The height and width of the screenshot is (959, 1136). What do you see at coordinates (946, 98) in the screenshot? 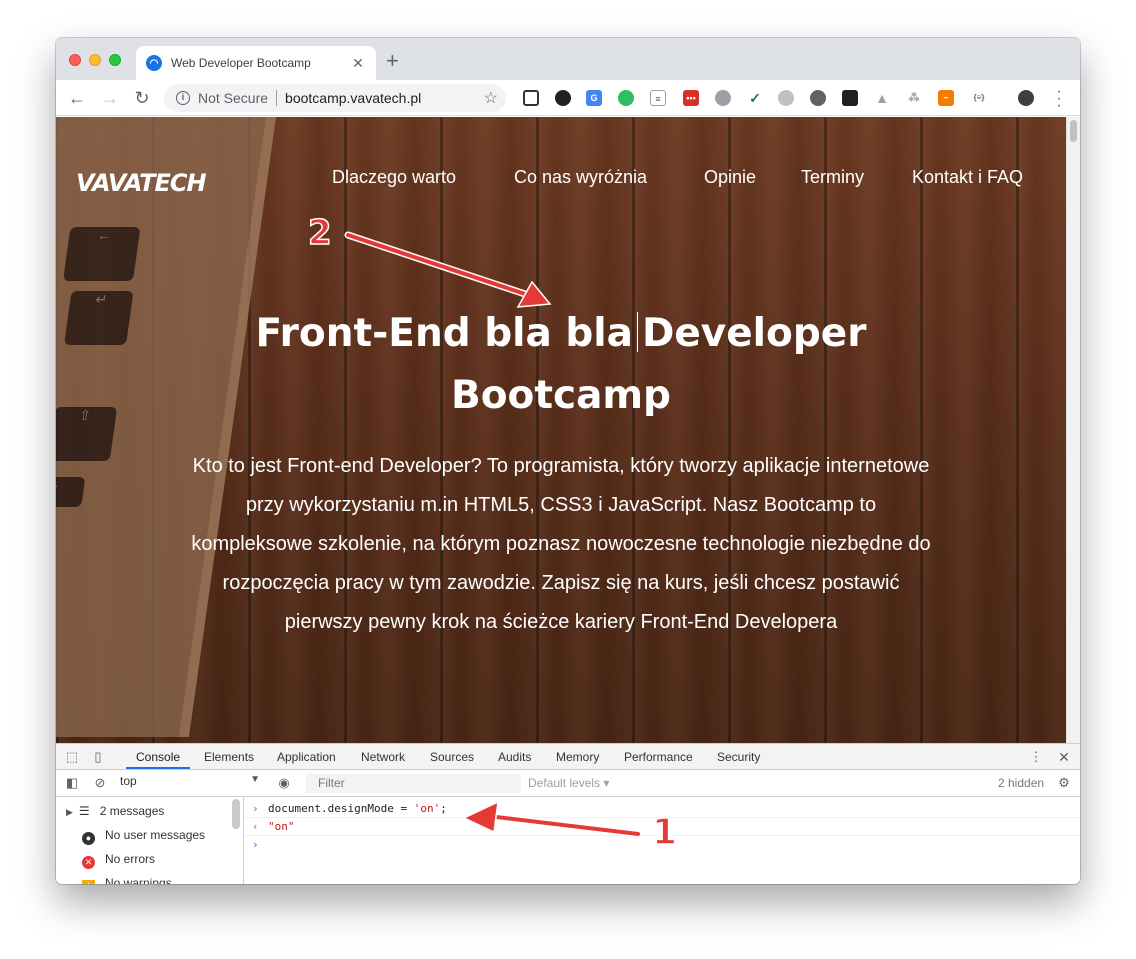
I see `analytics-extension-icon: ~` at bounding box center [946, 98].